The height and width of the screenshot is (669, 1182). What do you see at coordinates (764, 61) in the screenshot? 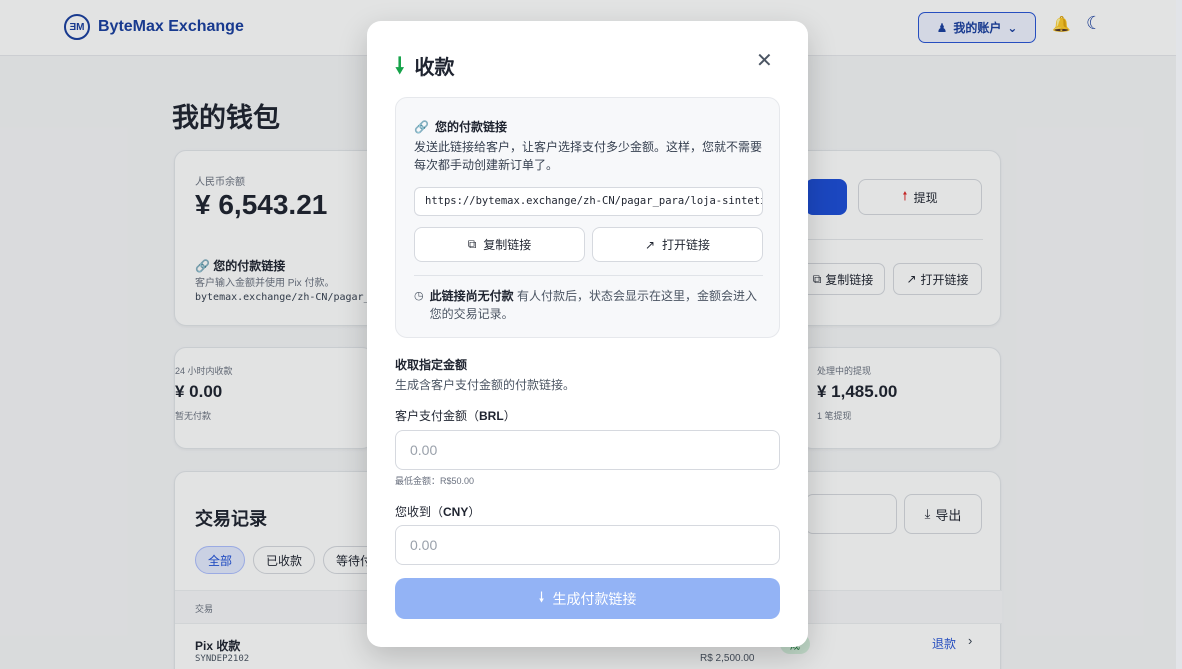
I see `close-icon: ✕` at bounding box center [764, 61].